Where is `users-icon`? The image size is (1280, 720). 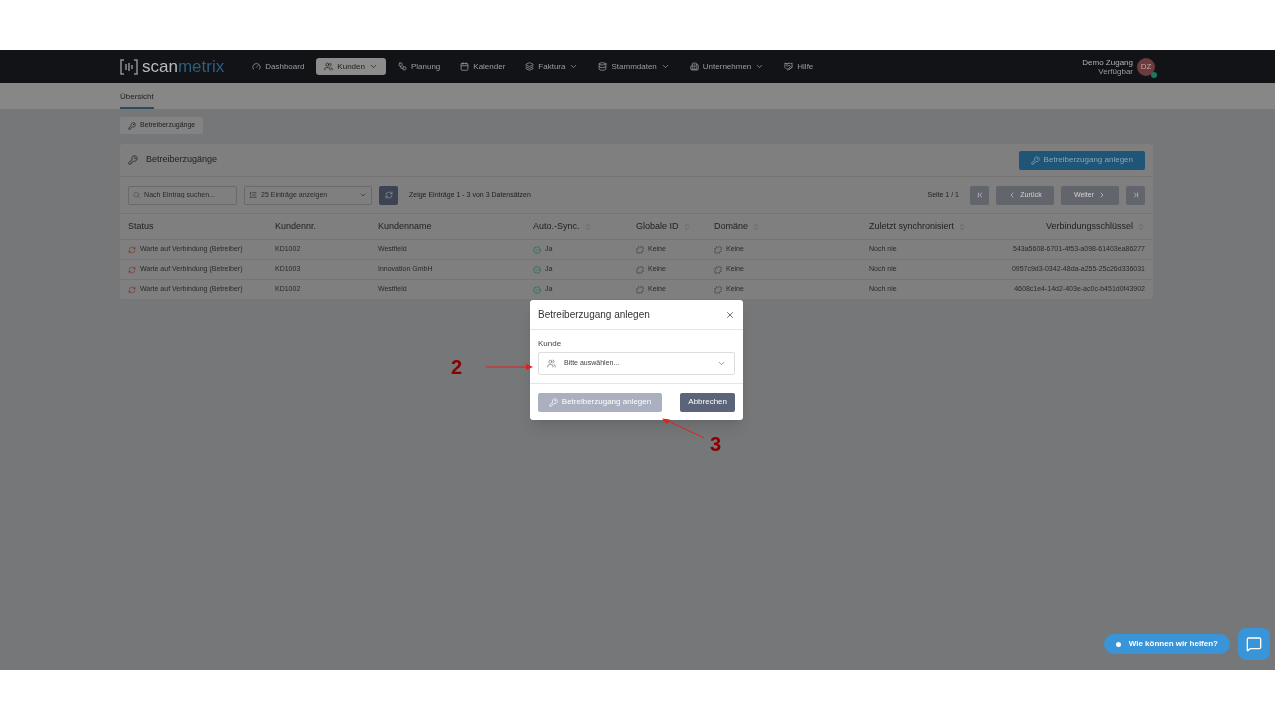 users-icon is located at coordinates (551, 363).